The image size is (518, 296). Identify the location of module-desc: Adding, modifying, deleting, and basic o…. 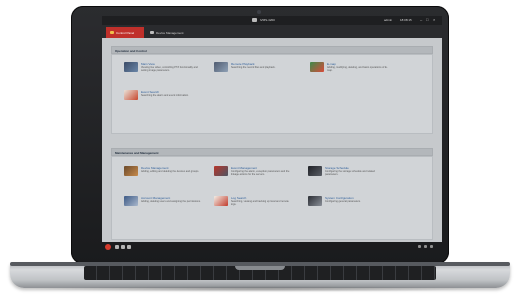
(357, 69).